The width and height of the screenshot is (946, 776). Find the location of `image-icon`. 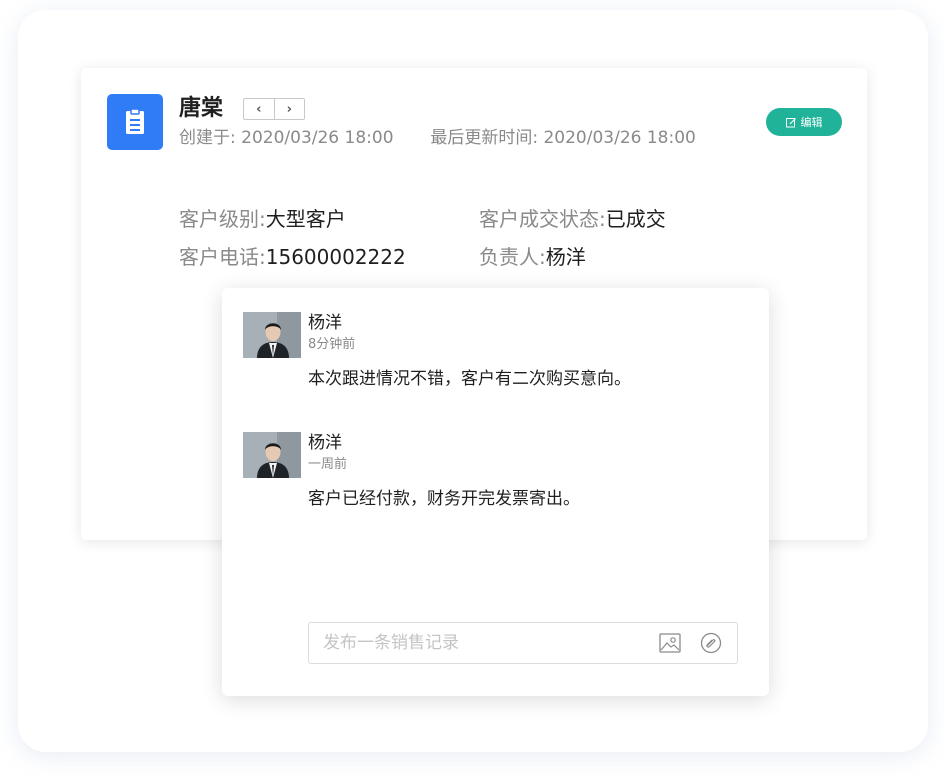

image-icon is located at coordinates (670, 643).